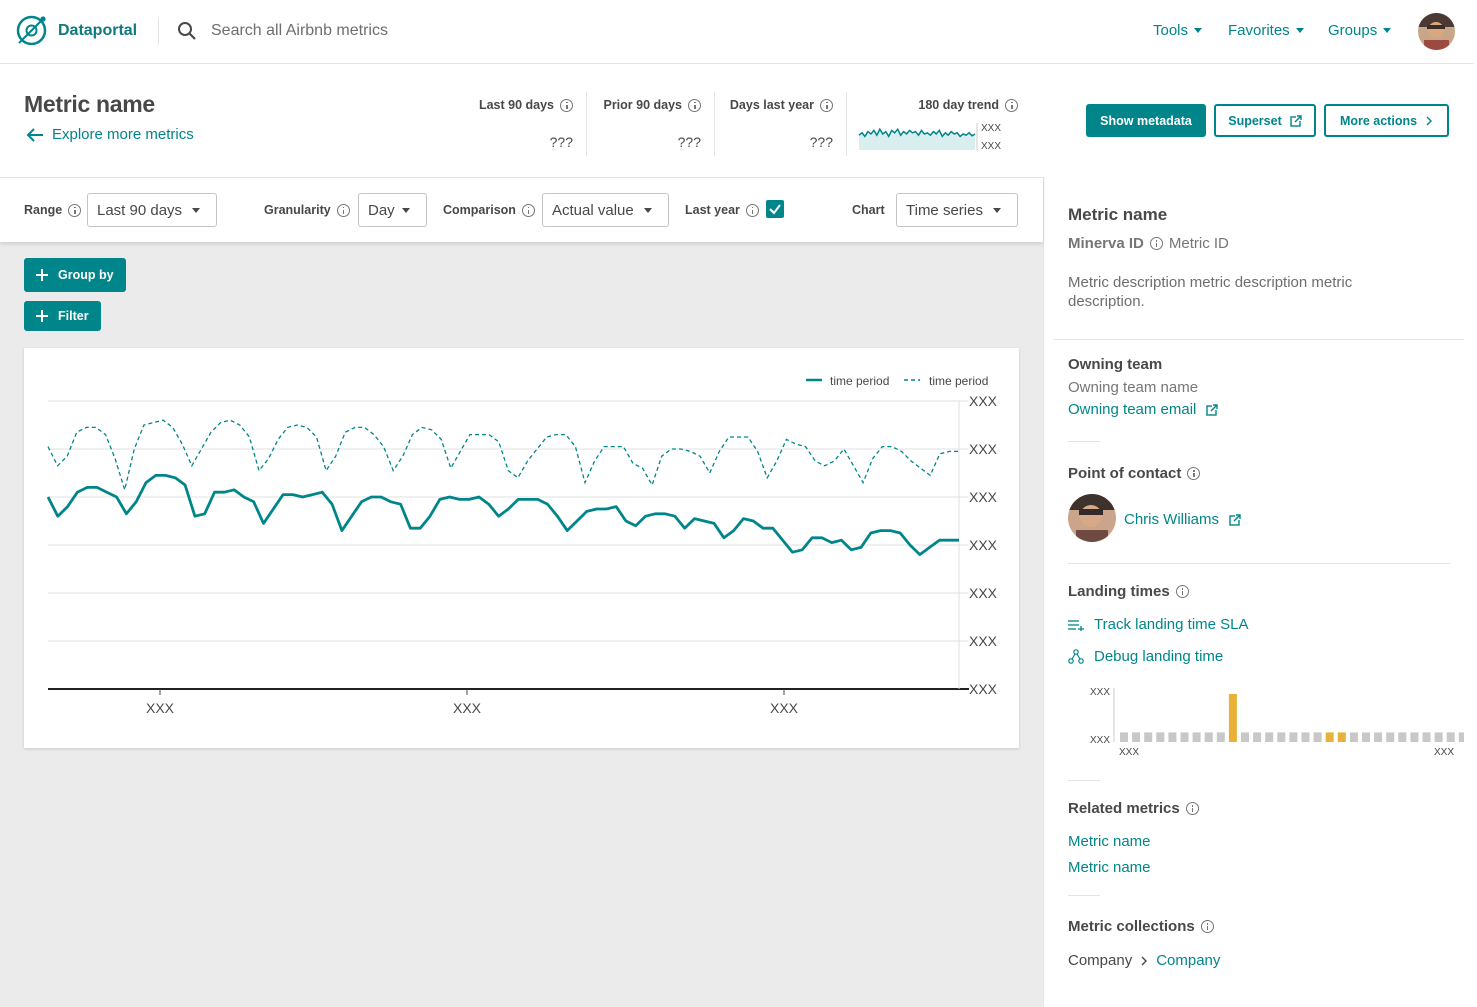 The width and height of the screenshot is (1477, 1007). What do you see at coordinates (1100, 960) in the screenshot?
I see `breadcrumb-root: Company` at bounding box center [1100, 960].